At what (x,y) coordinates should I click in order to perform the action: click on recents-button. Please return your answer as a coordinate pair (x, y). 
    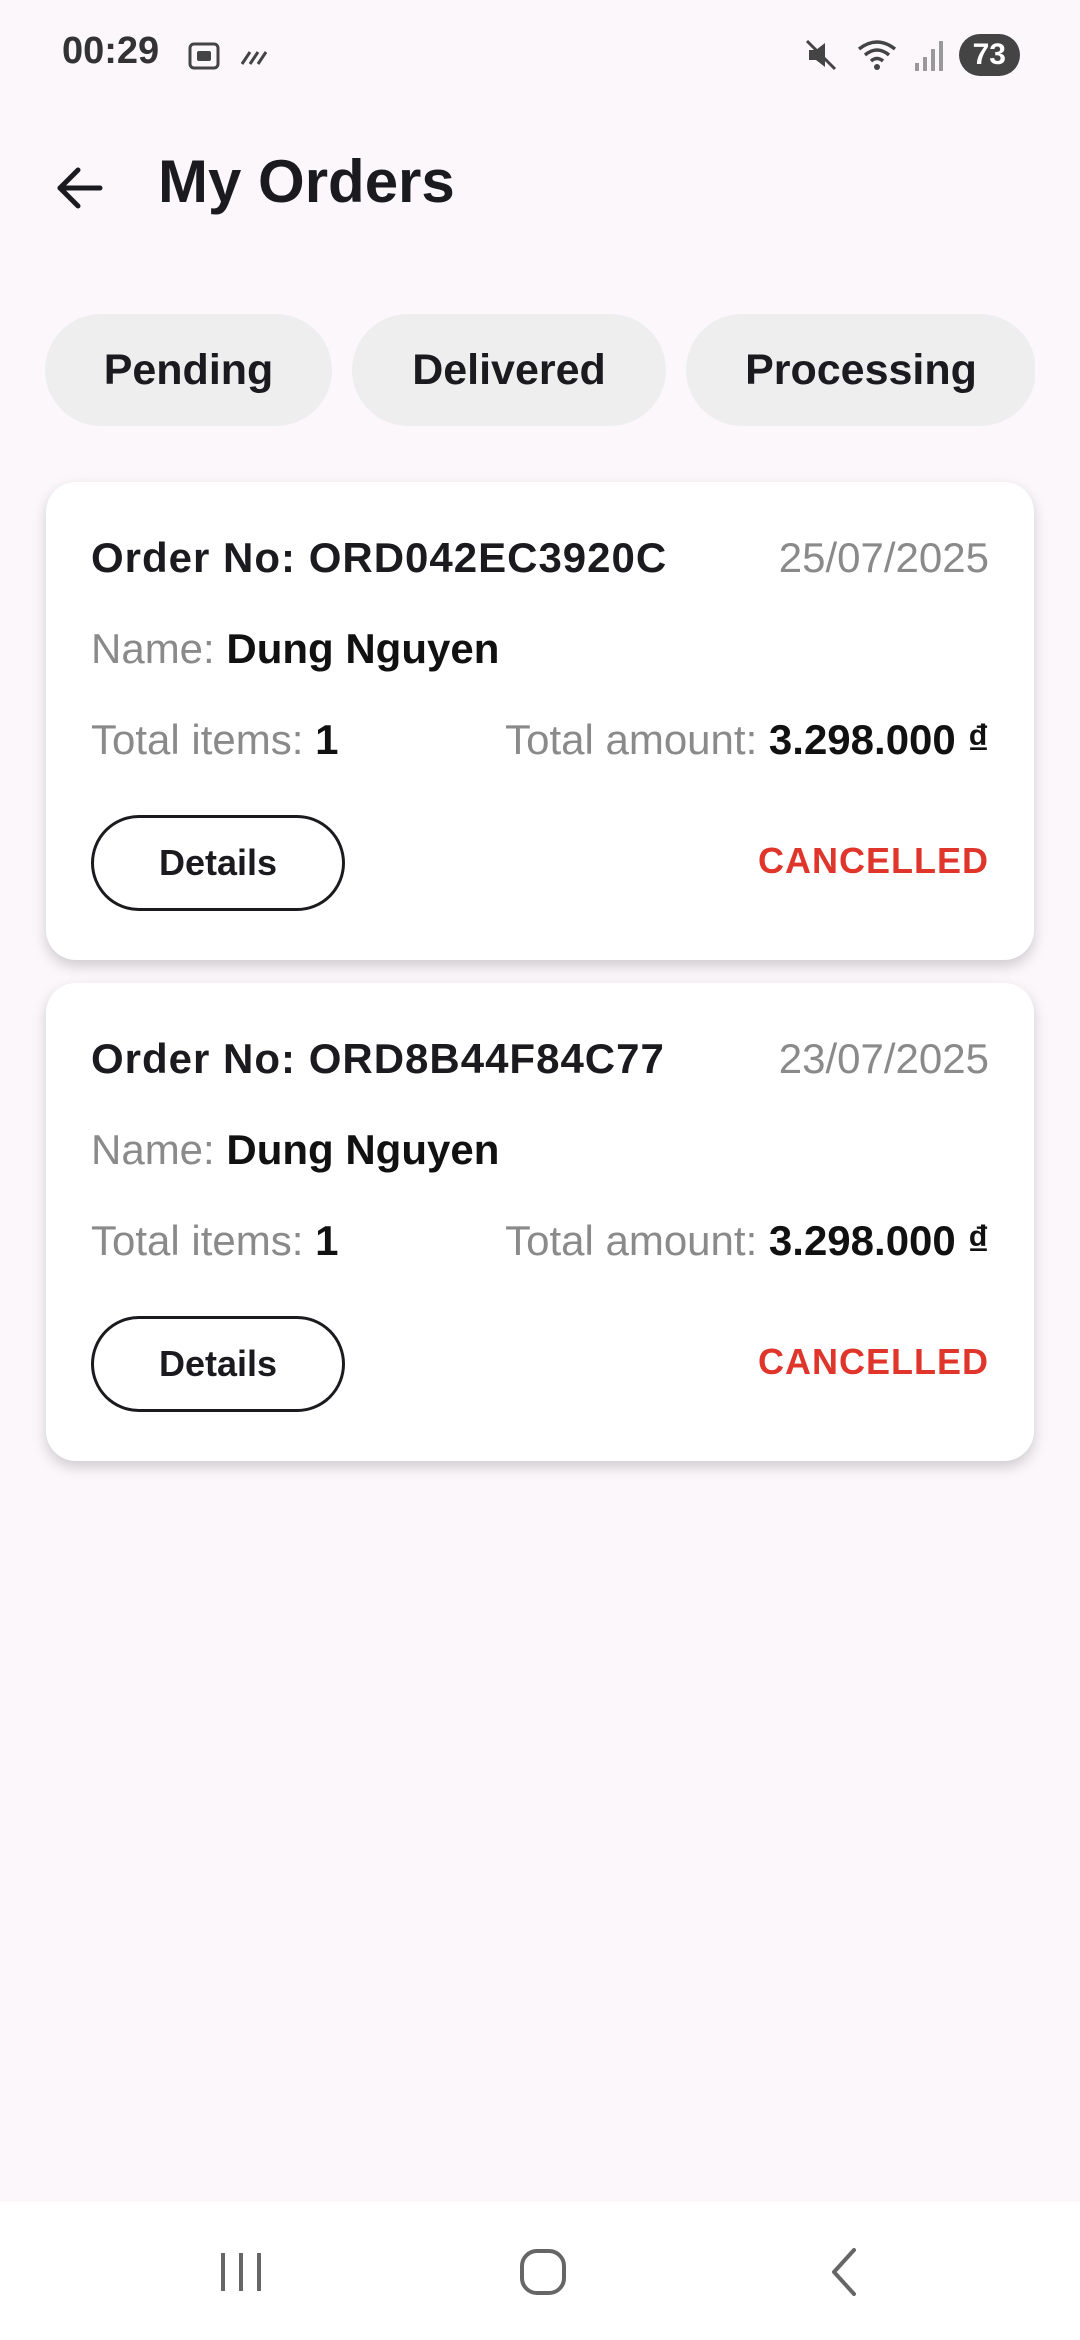
    Looking at the image, I should click on (241, 2272).